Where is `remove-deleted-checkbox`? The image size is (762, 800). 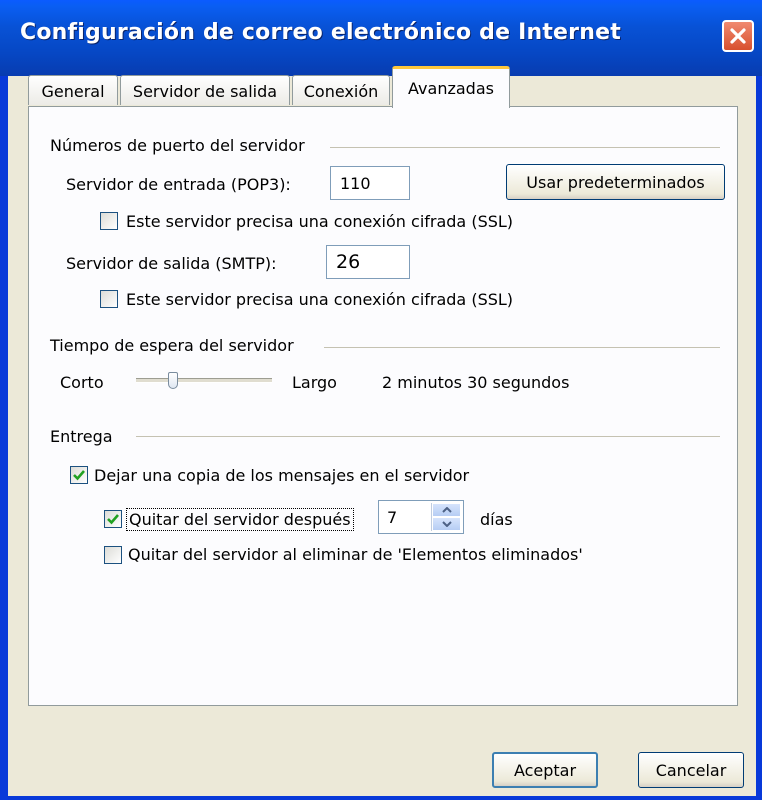
remove-deleted-checkbox is located at coordinates (113, 555).